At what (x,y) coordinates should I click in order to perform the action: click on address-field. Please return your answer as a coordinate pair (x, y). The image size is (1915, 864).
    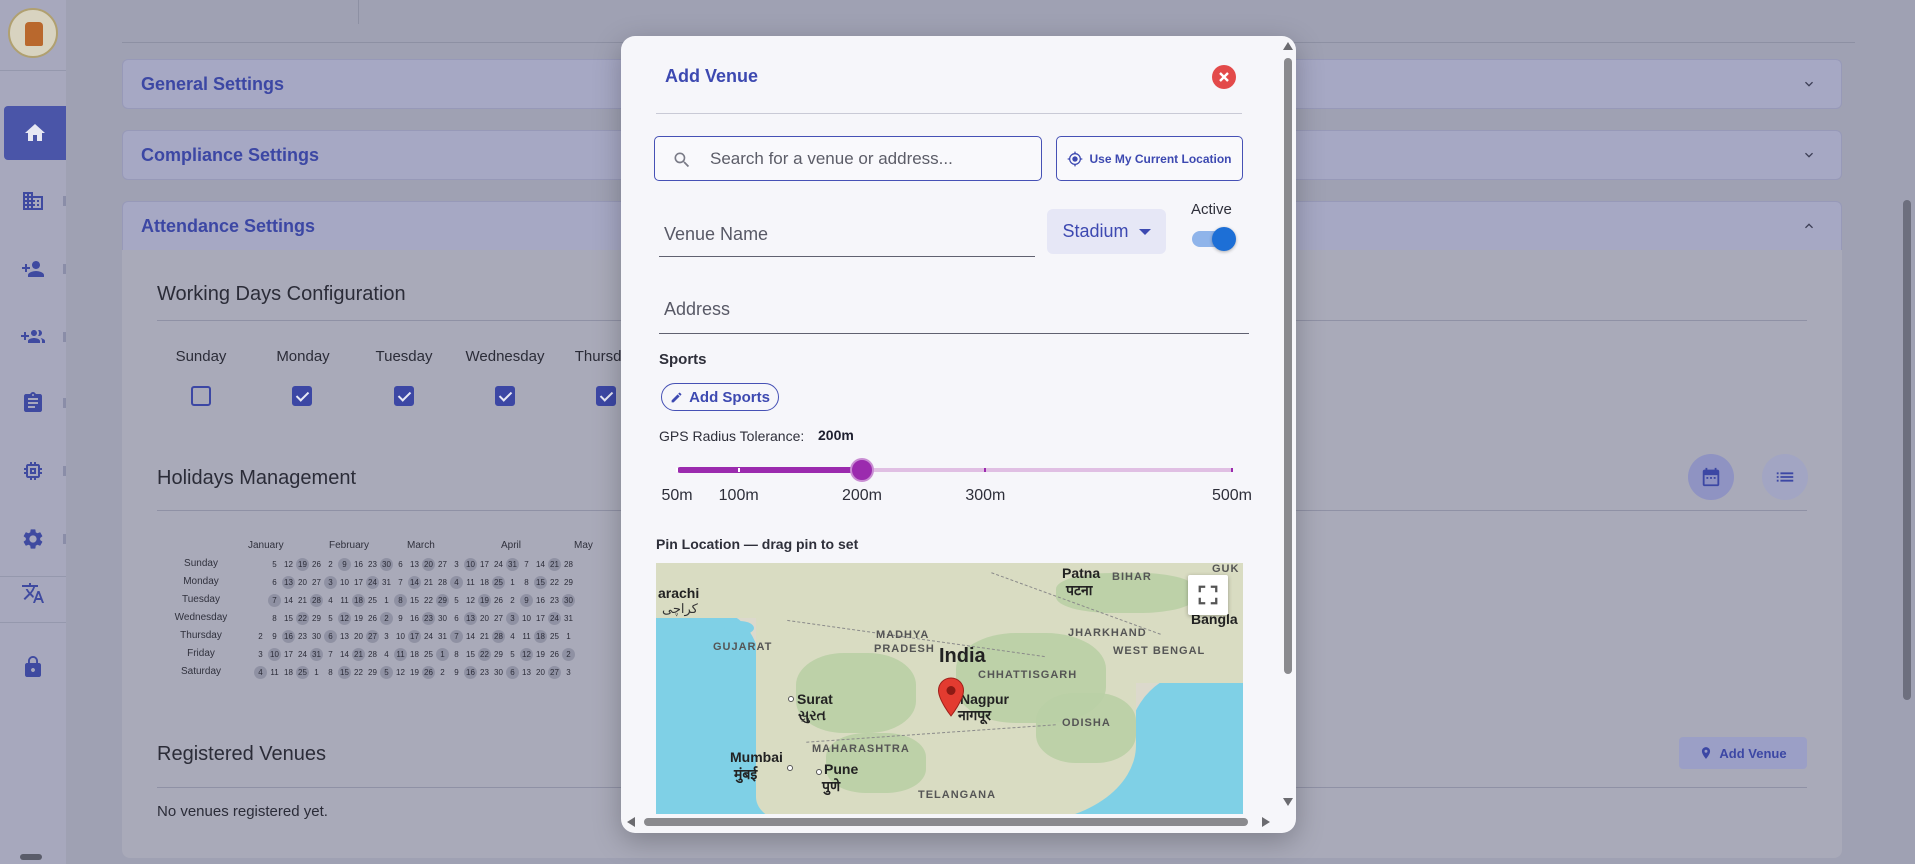
    Looking at the image, I should click on (954, 310).